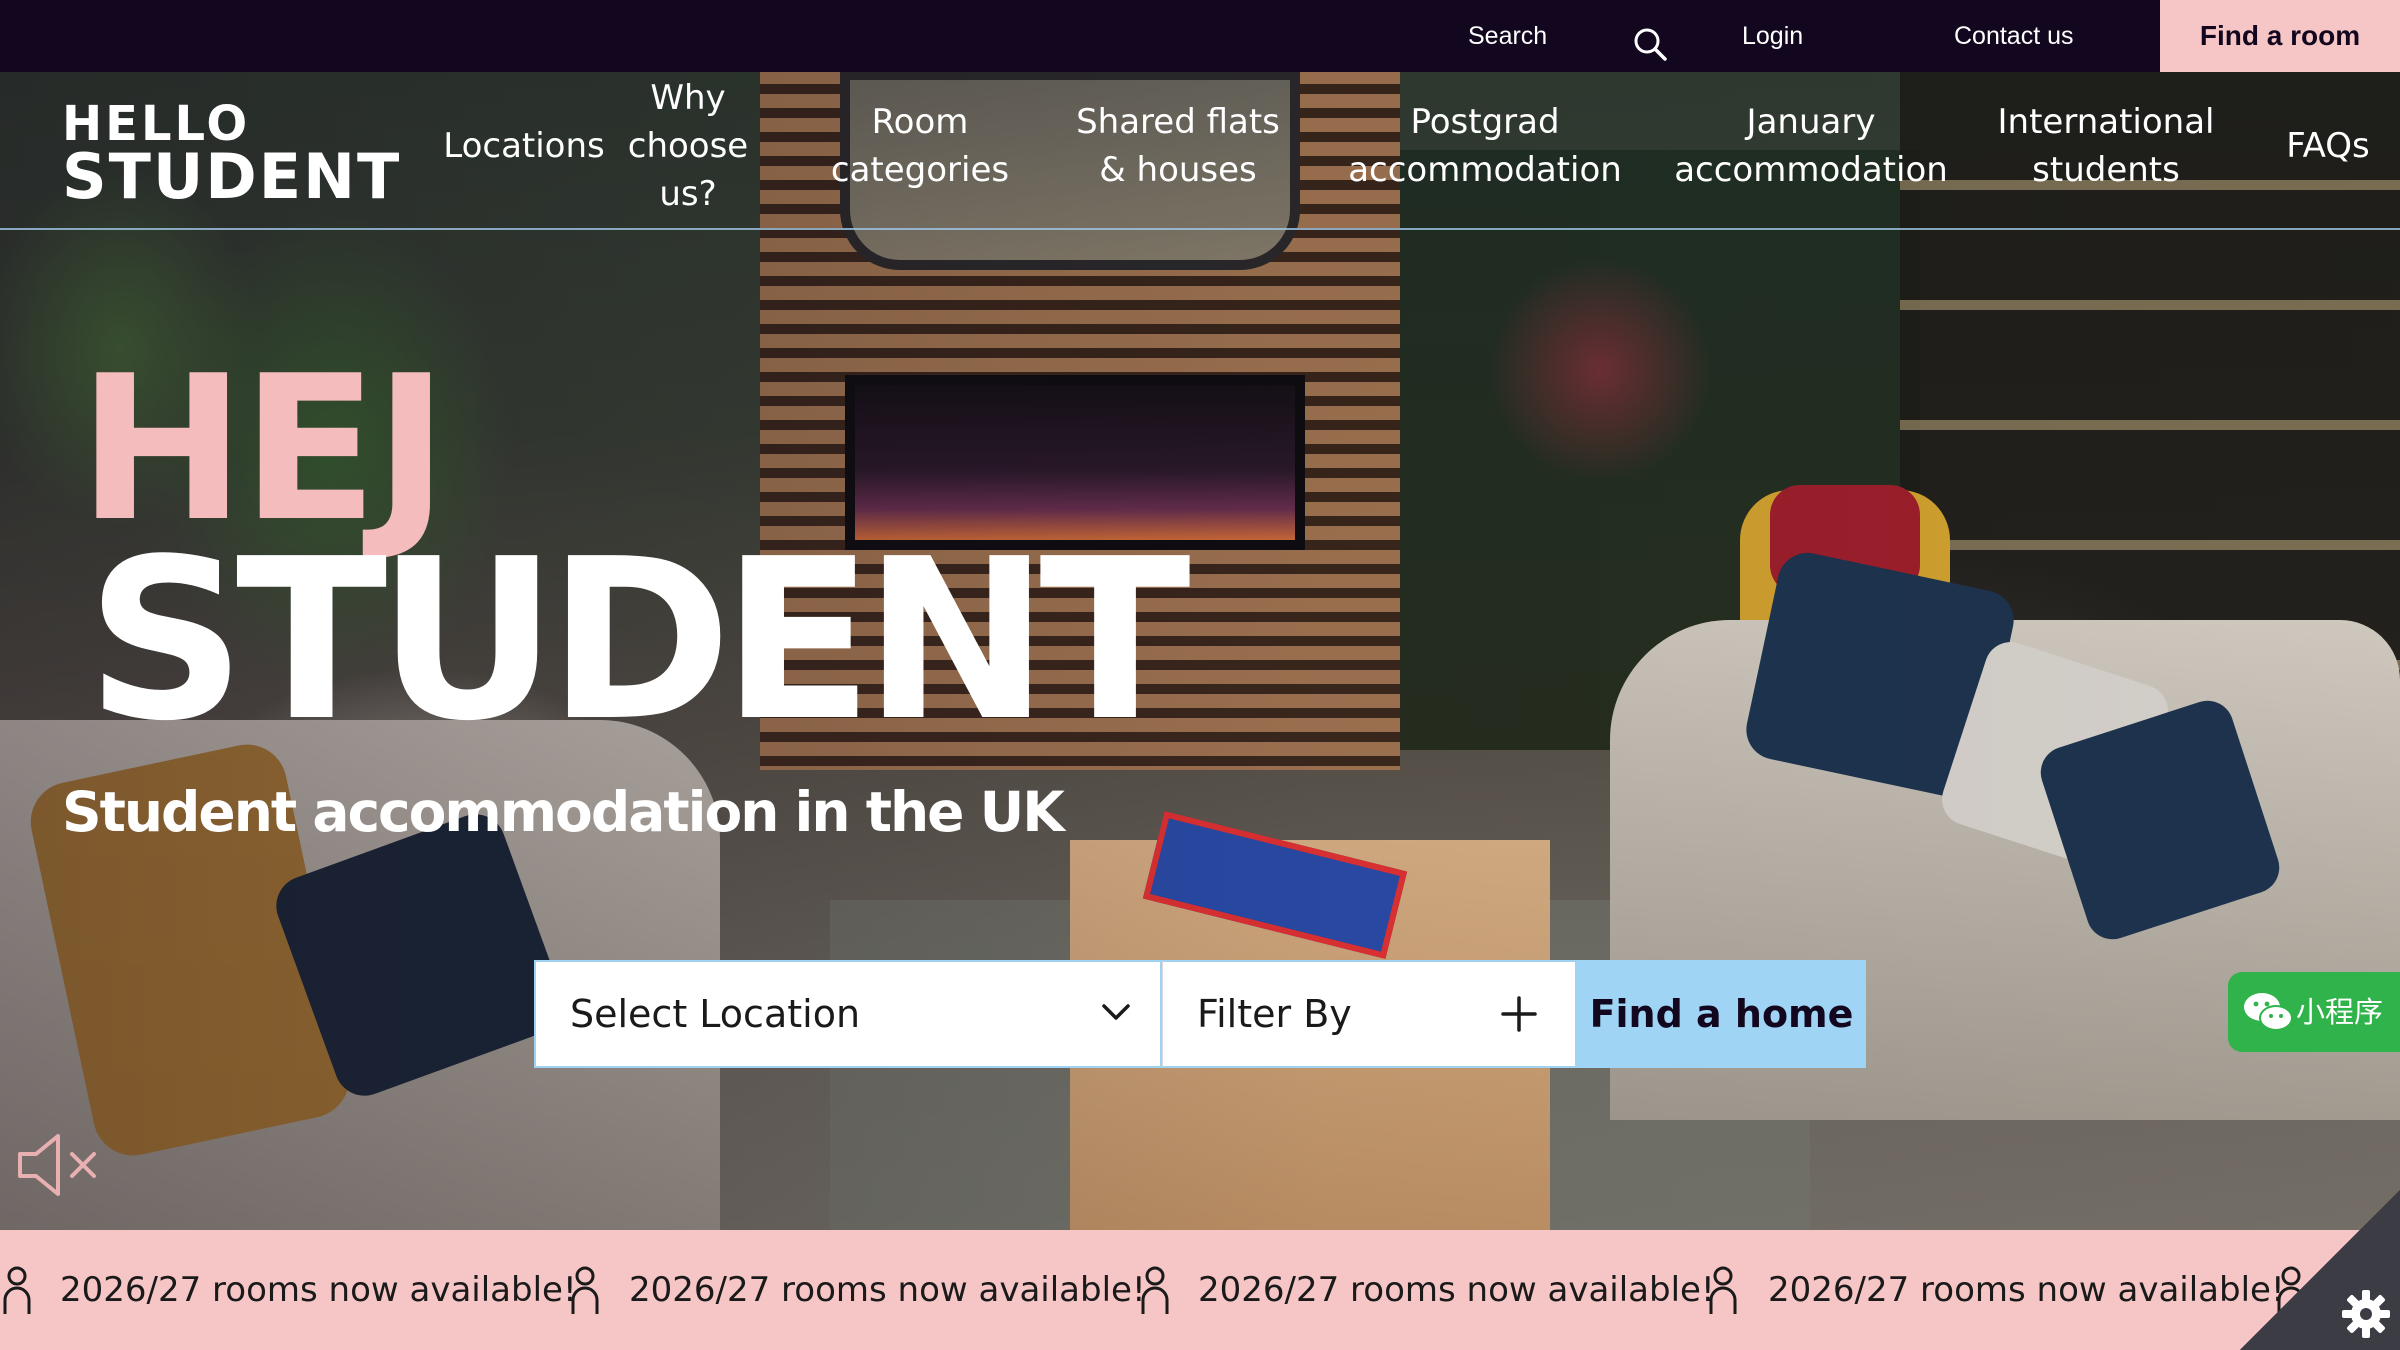 The image size is (2400, 1350). What do you see at coordinates (232, 176) in the screenshot?
I see `logo-line-2: STUDENT` at bounding box center [232, 176].